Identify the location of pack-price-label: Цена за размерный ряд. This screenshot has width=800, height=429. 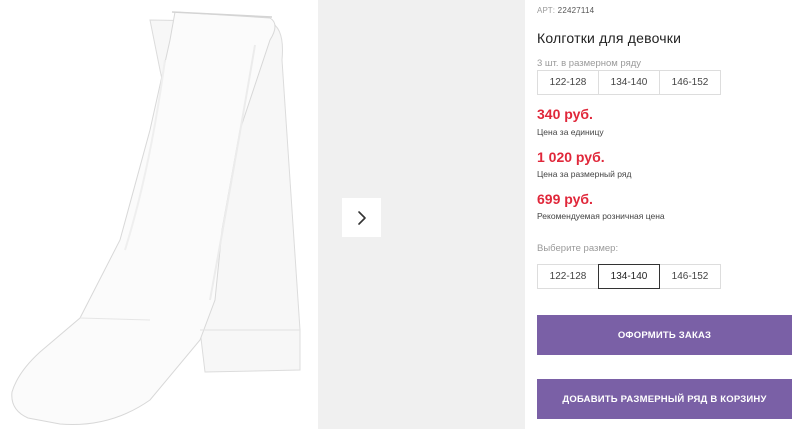
(584, 174).